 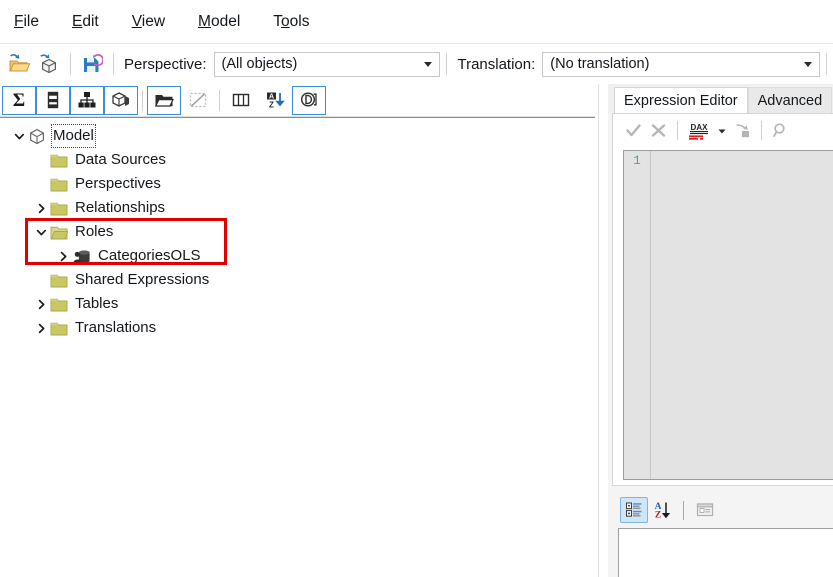 I want to click on properties-alphabetical-button: A Z, so click(x=662, y=510).